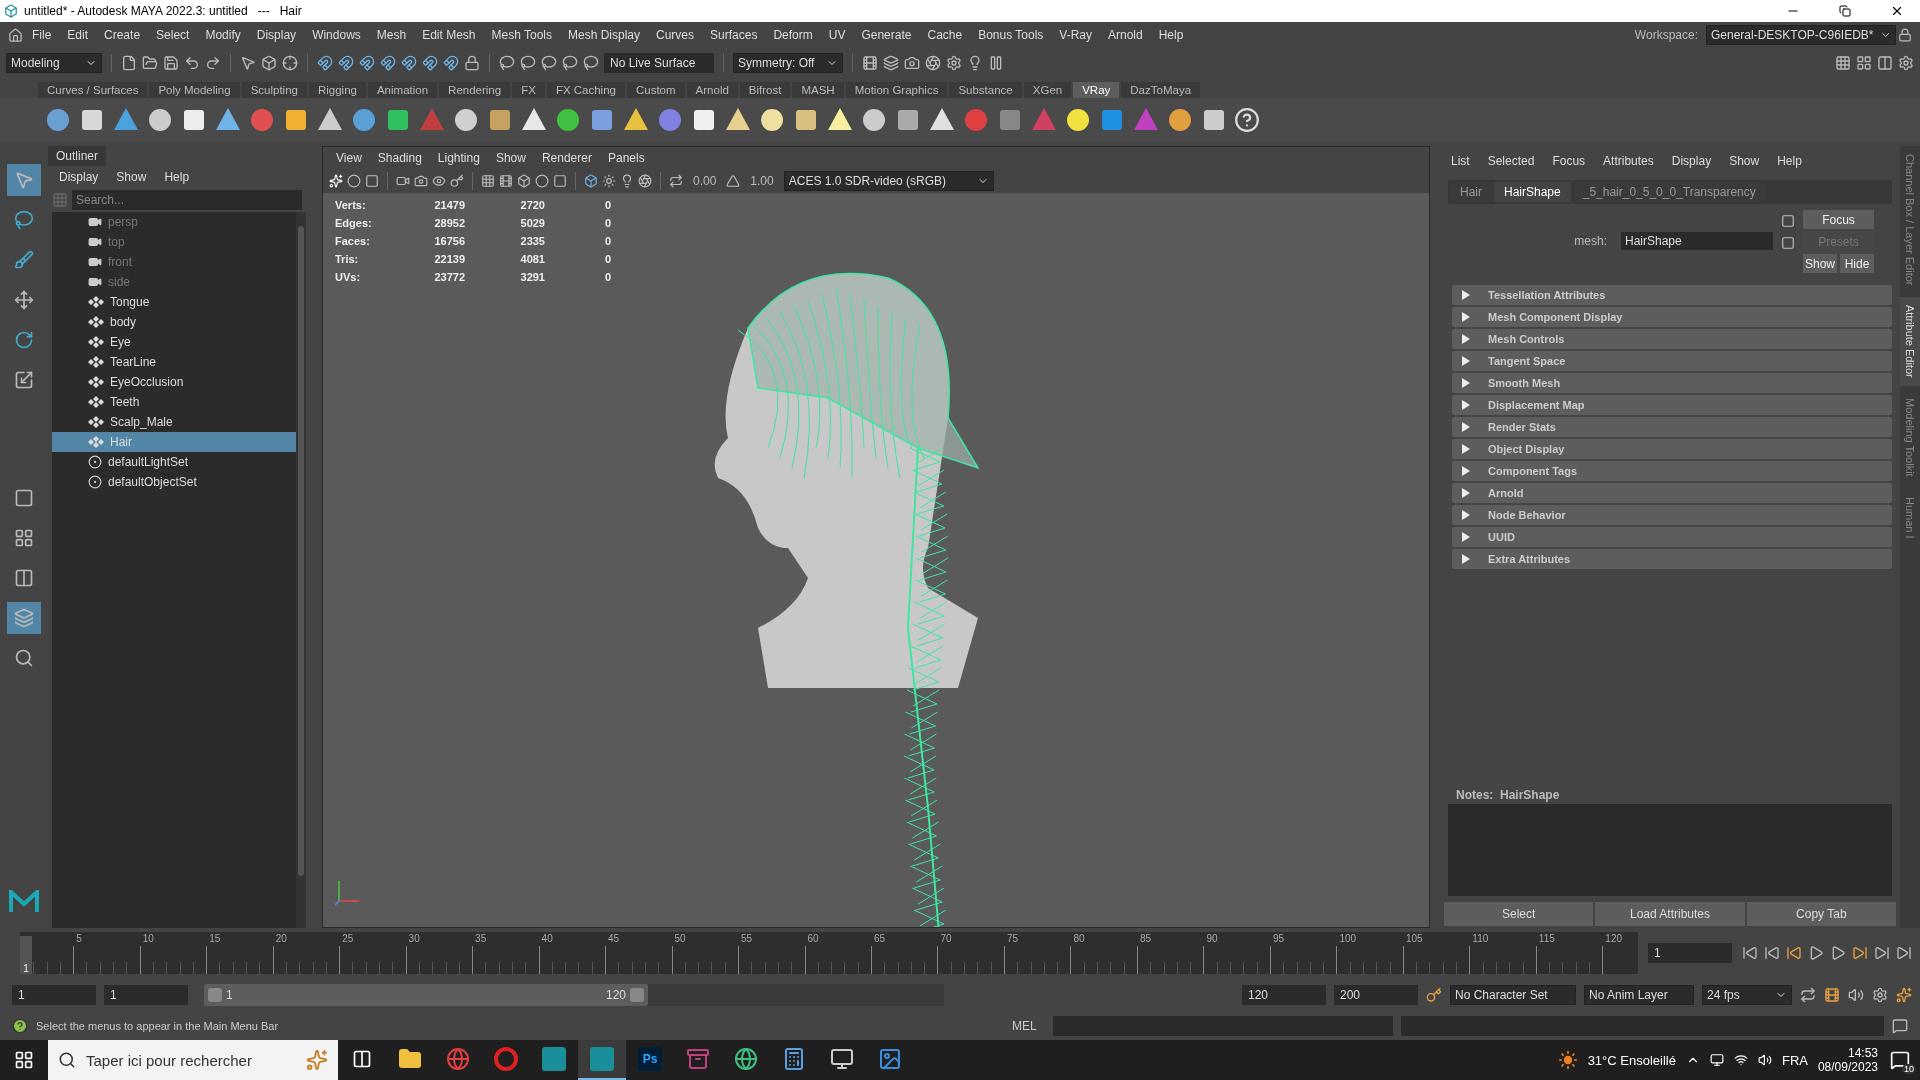 The width and height of the screenshot is (1920, 1080). What do you see at coordinates (174, 322) in the screenshot?
I see `outliner-item: body` at bounding box center [174, 322].